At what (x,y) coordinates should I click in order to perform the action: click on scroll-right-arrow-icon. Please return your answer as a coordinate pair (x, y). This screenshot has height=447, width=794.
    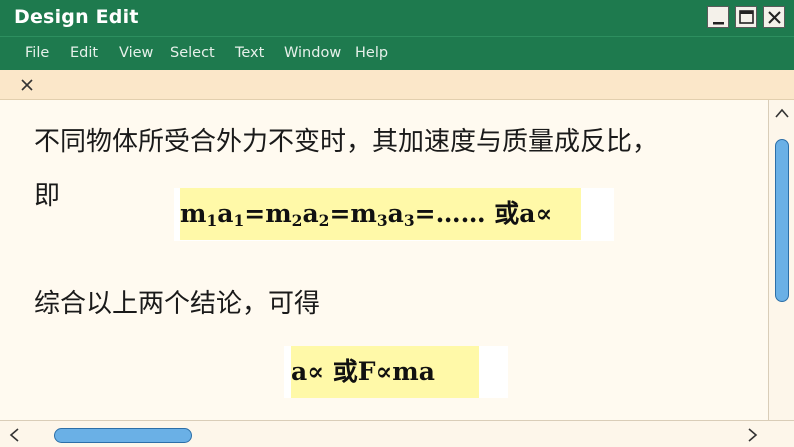
    Looking at the image, I should click on (753, 435).